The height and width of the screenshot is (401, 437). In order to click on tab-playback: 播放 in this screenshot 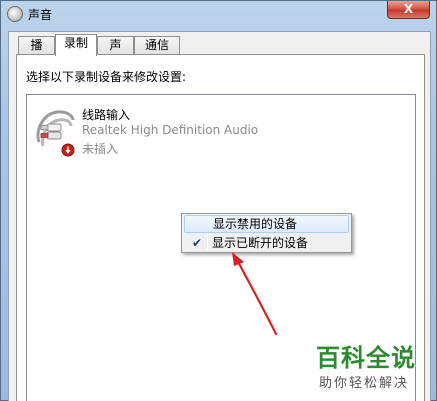, I will do `click(36, 52)`.